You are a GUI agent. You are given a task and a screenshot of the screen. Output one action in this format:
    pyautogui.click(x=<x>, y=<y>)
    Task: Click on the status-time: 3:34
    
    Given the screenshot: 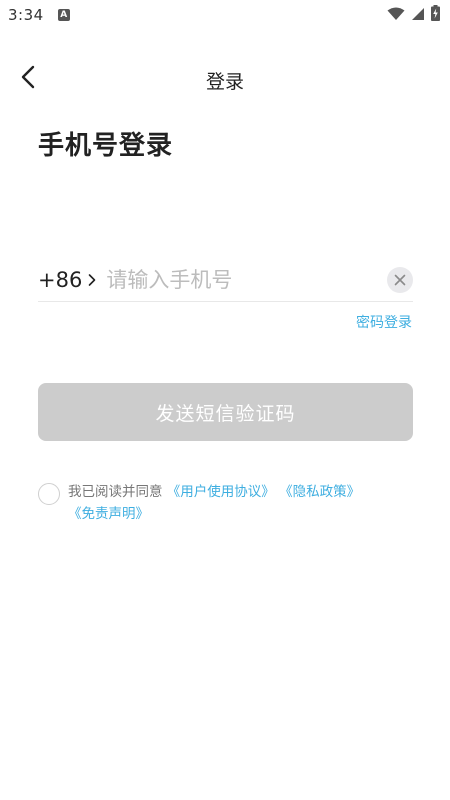 What is the action you would take?
    pyautogui.click(x=26, y=15)
    